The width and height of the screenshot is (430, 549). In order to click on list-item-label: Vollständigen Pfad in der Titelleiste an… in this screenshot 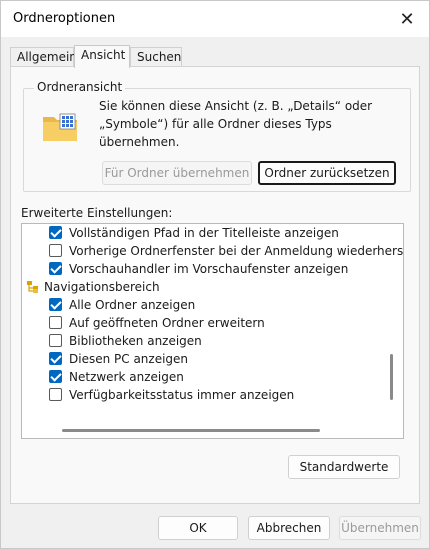, I will do `click(204, 233)`.